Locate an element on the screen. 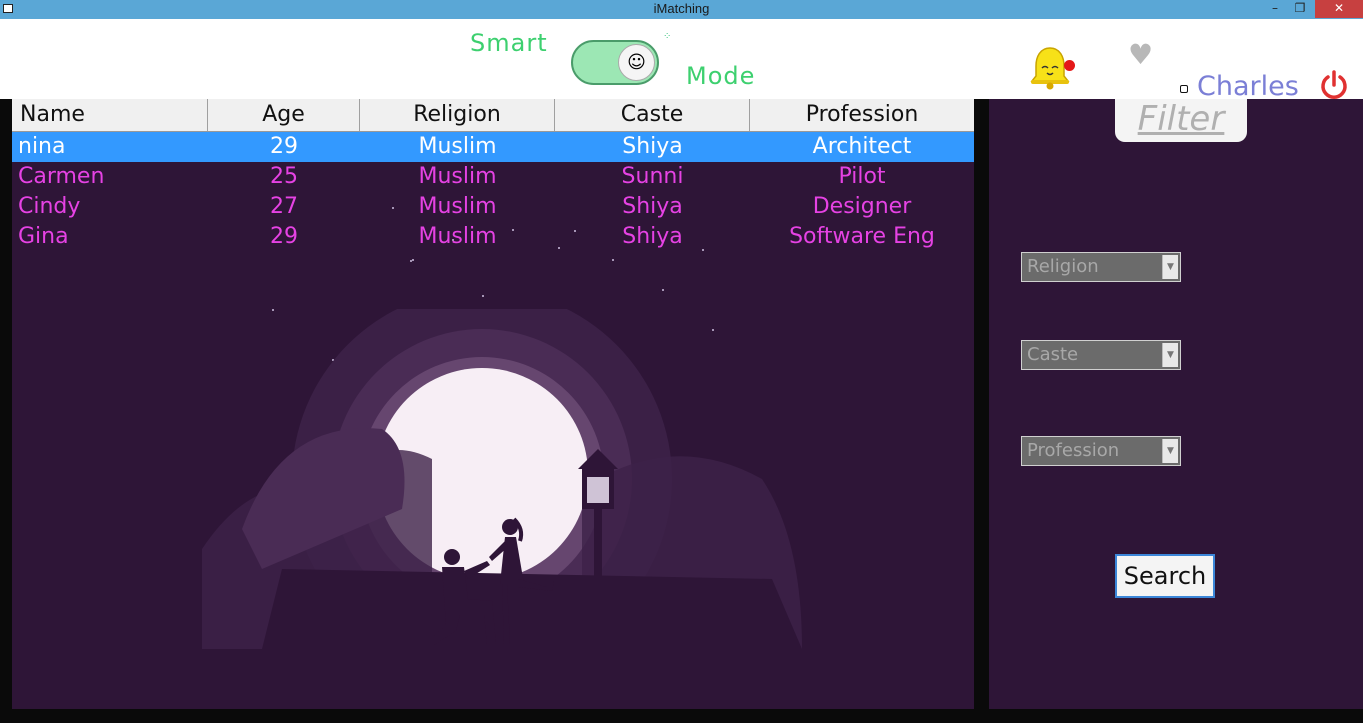 This screenshot has width=1363, height=723. filter-header: Filter is located at coordinates (1181, 120).